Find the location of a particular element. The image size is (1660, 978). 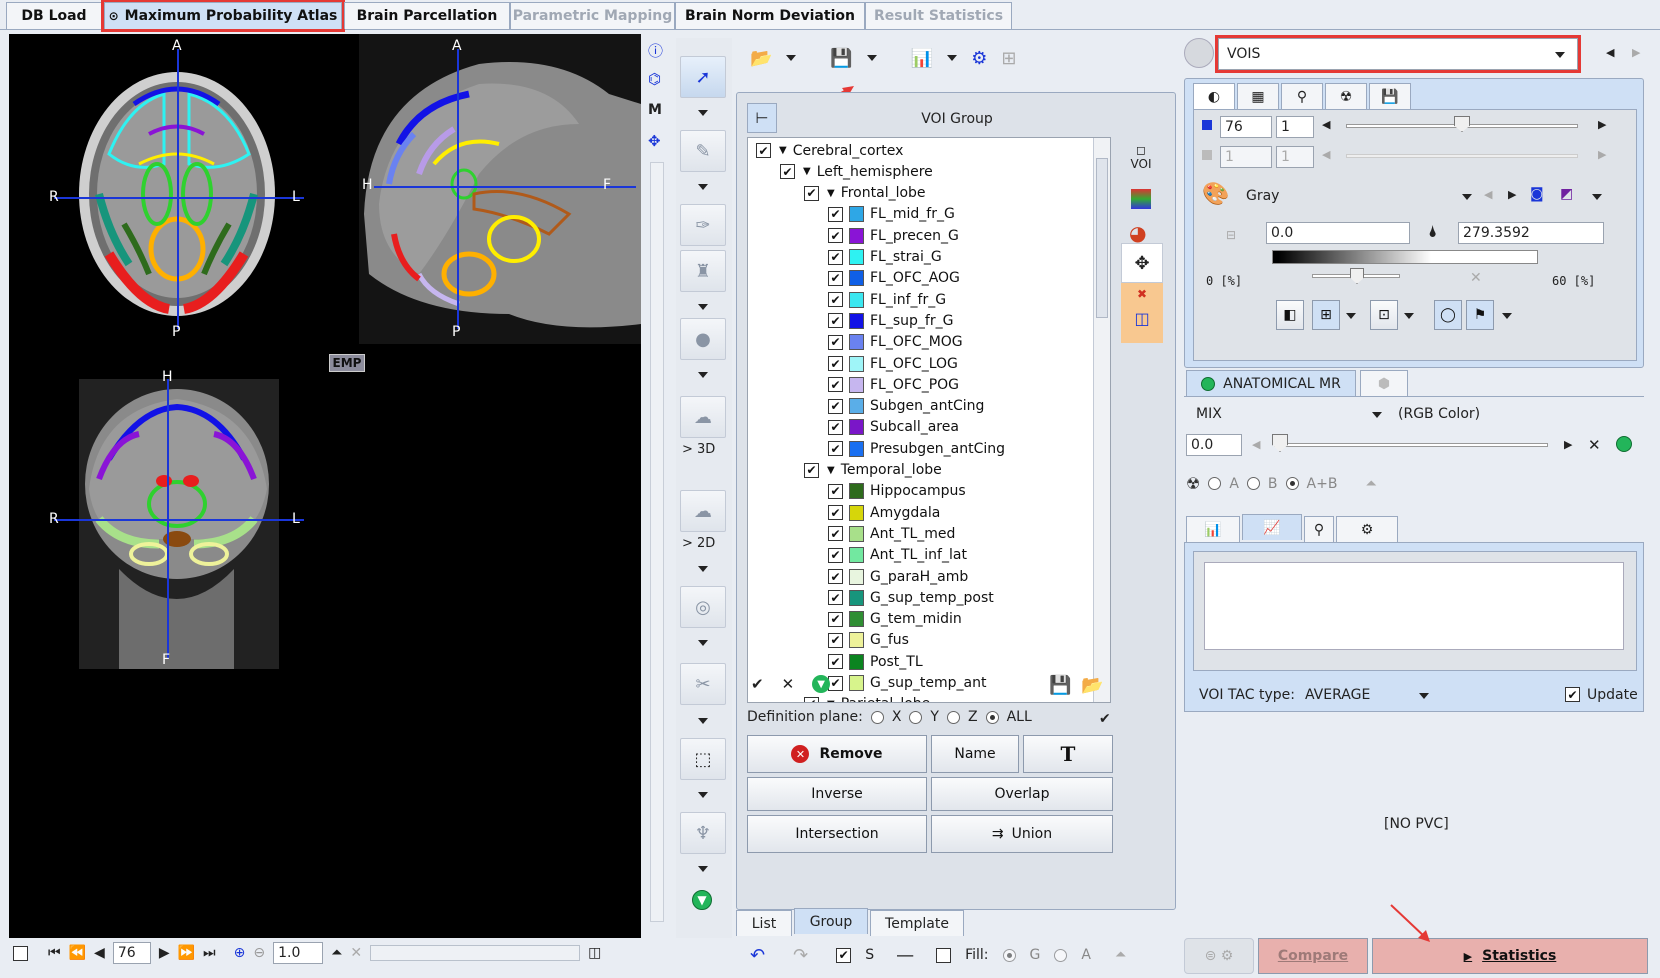

mix-slider is located at coordinates (1411, 445).